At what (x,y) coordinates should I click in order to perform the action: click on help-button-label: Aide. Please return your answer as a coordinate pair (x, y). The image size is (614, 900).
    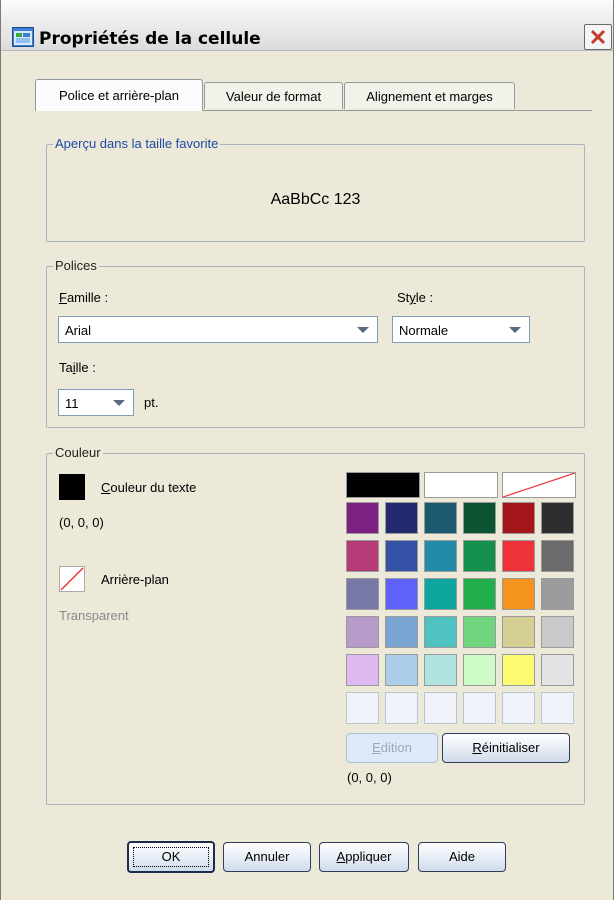
    Looking at the image, I should click on (462, 856).